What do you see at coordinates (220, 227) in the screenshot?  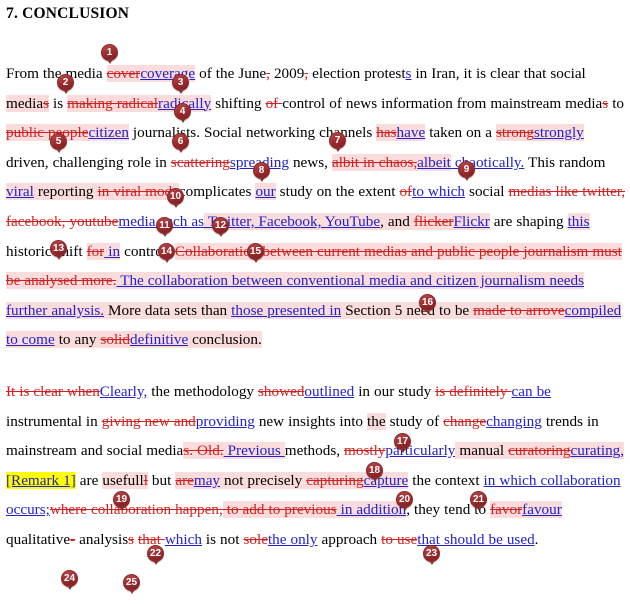 I see `change-marker-12: 12` at bounding box center [220, 227].